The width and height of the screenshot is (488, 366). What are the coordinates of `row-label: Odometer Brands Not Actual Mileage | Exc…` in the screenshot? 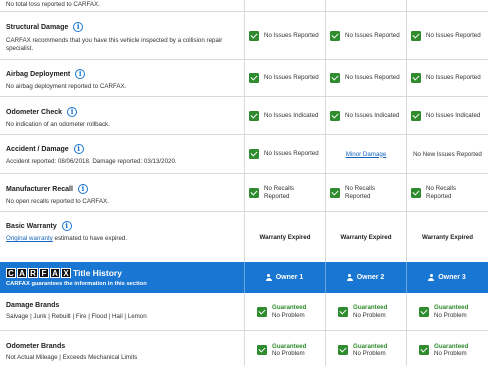 It's located at (122, 348).